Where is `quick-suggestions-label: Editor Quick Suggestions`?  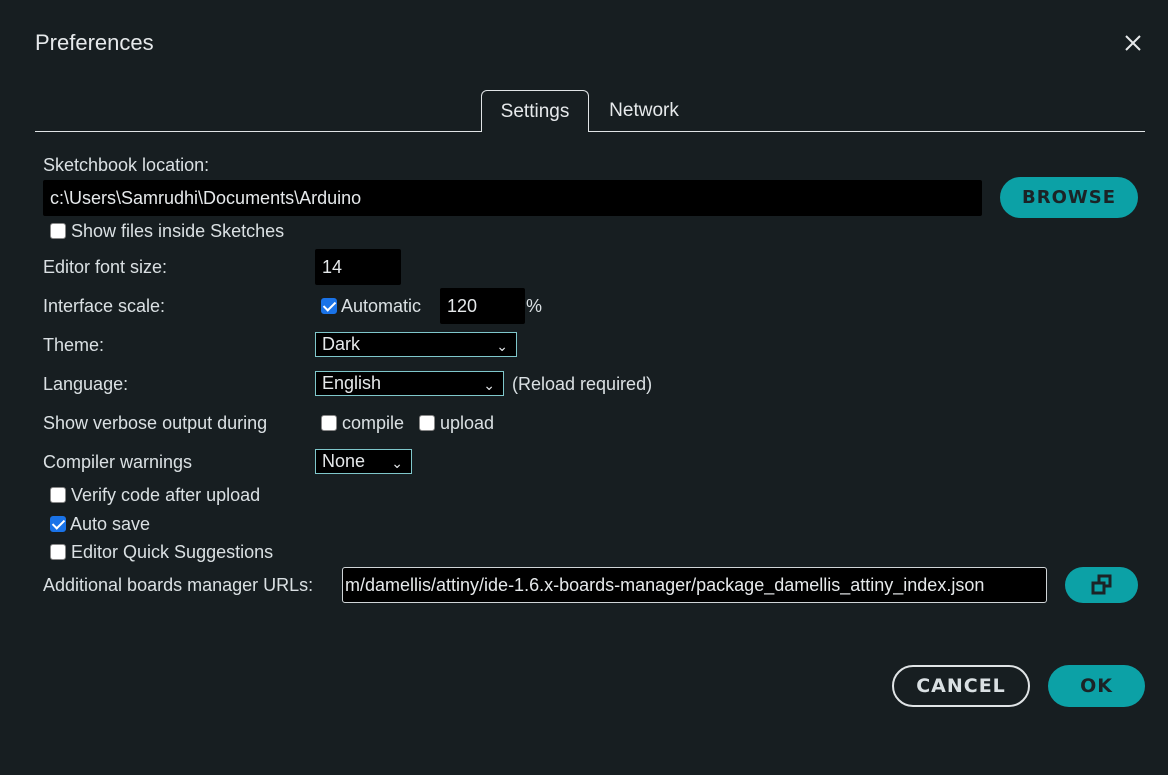
quick-suggestions-label: Editor Quick Suggestions is located at coordinates (172, 552).